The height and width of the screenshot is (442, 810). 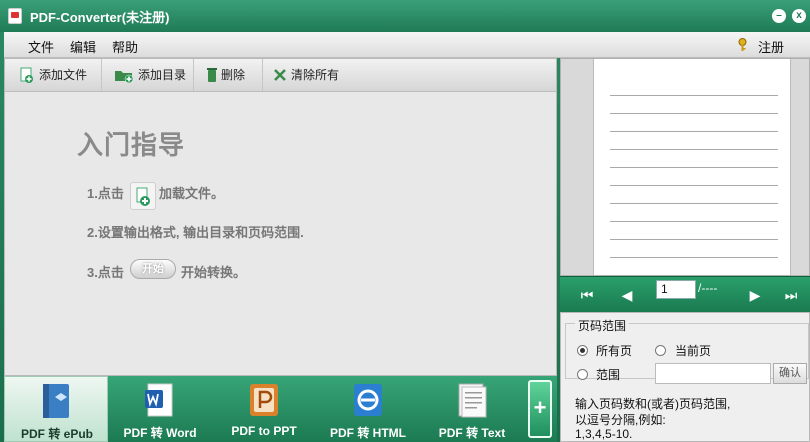 What do you see at coordinates (15, 16) in the screenshot?
I see `app-logo-icon` at bounding box center [15, 16].